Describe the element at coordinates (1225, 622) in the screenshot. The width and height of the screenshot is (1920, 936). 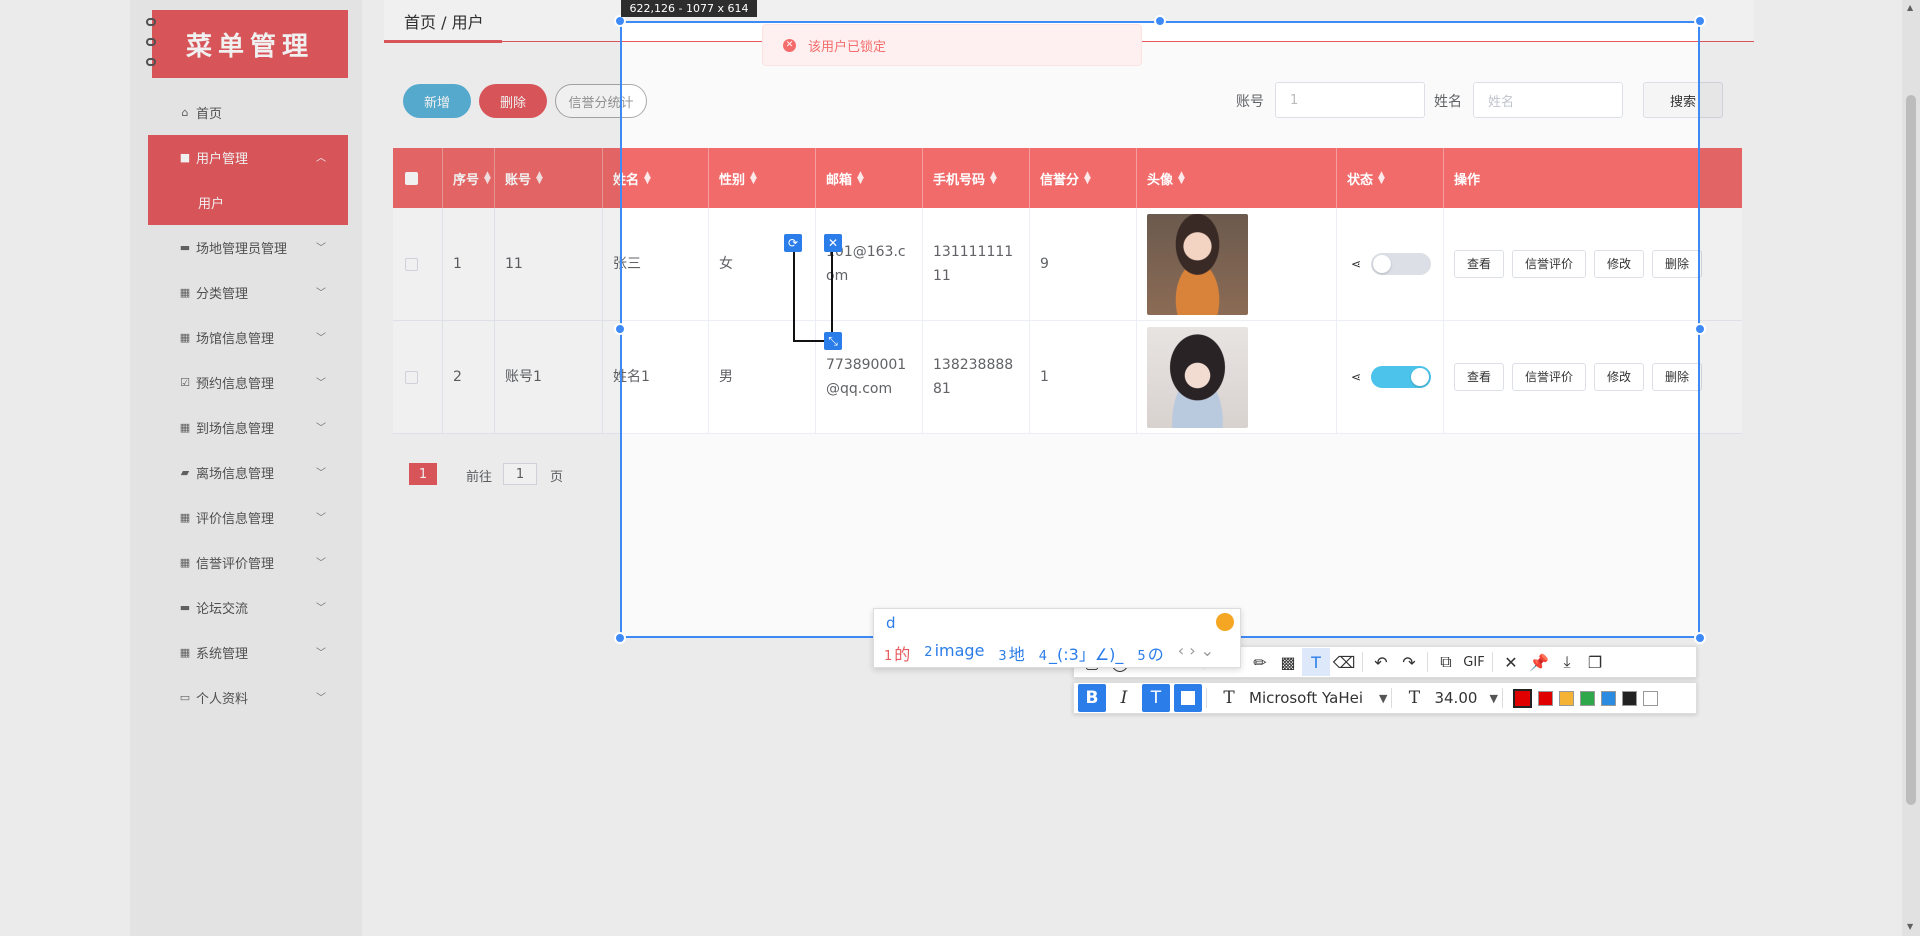
I see `ime-emoji-icon` at that location.